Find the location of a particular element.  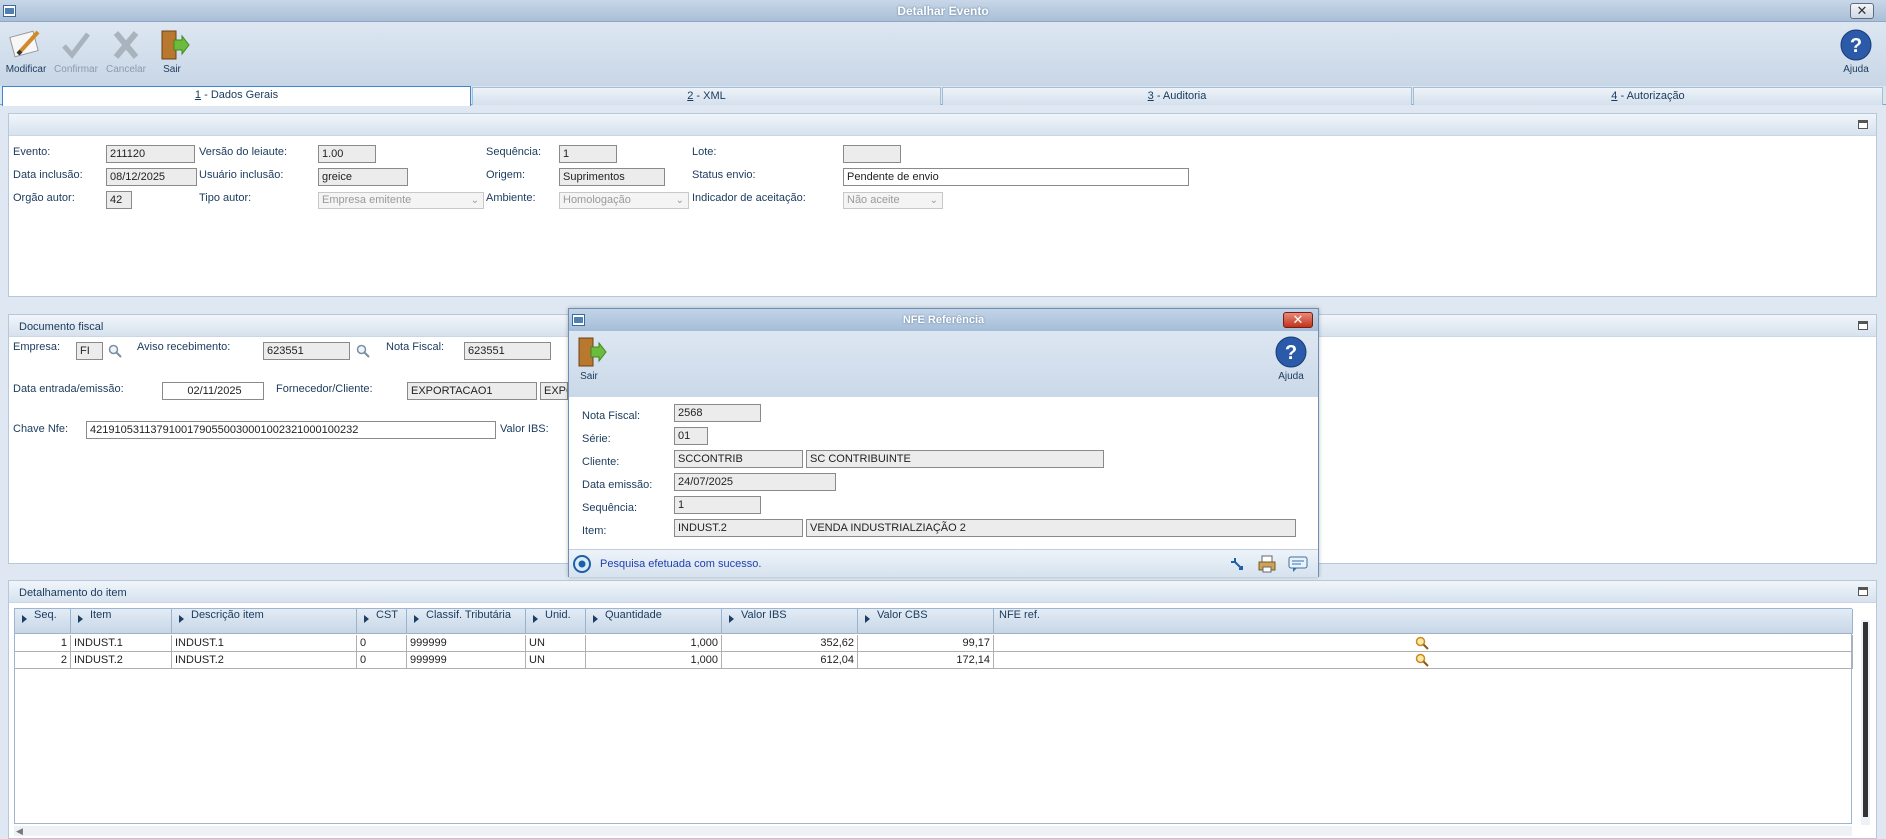

orgao-field: 42 is located at coordinates (119, 200).